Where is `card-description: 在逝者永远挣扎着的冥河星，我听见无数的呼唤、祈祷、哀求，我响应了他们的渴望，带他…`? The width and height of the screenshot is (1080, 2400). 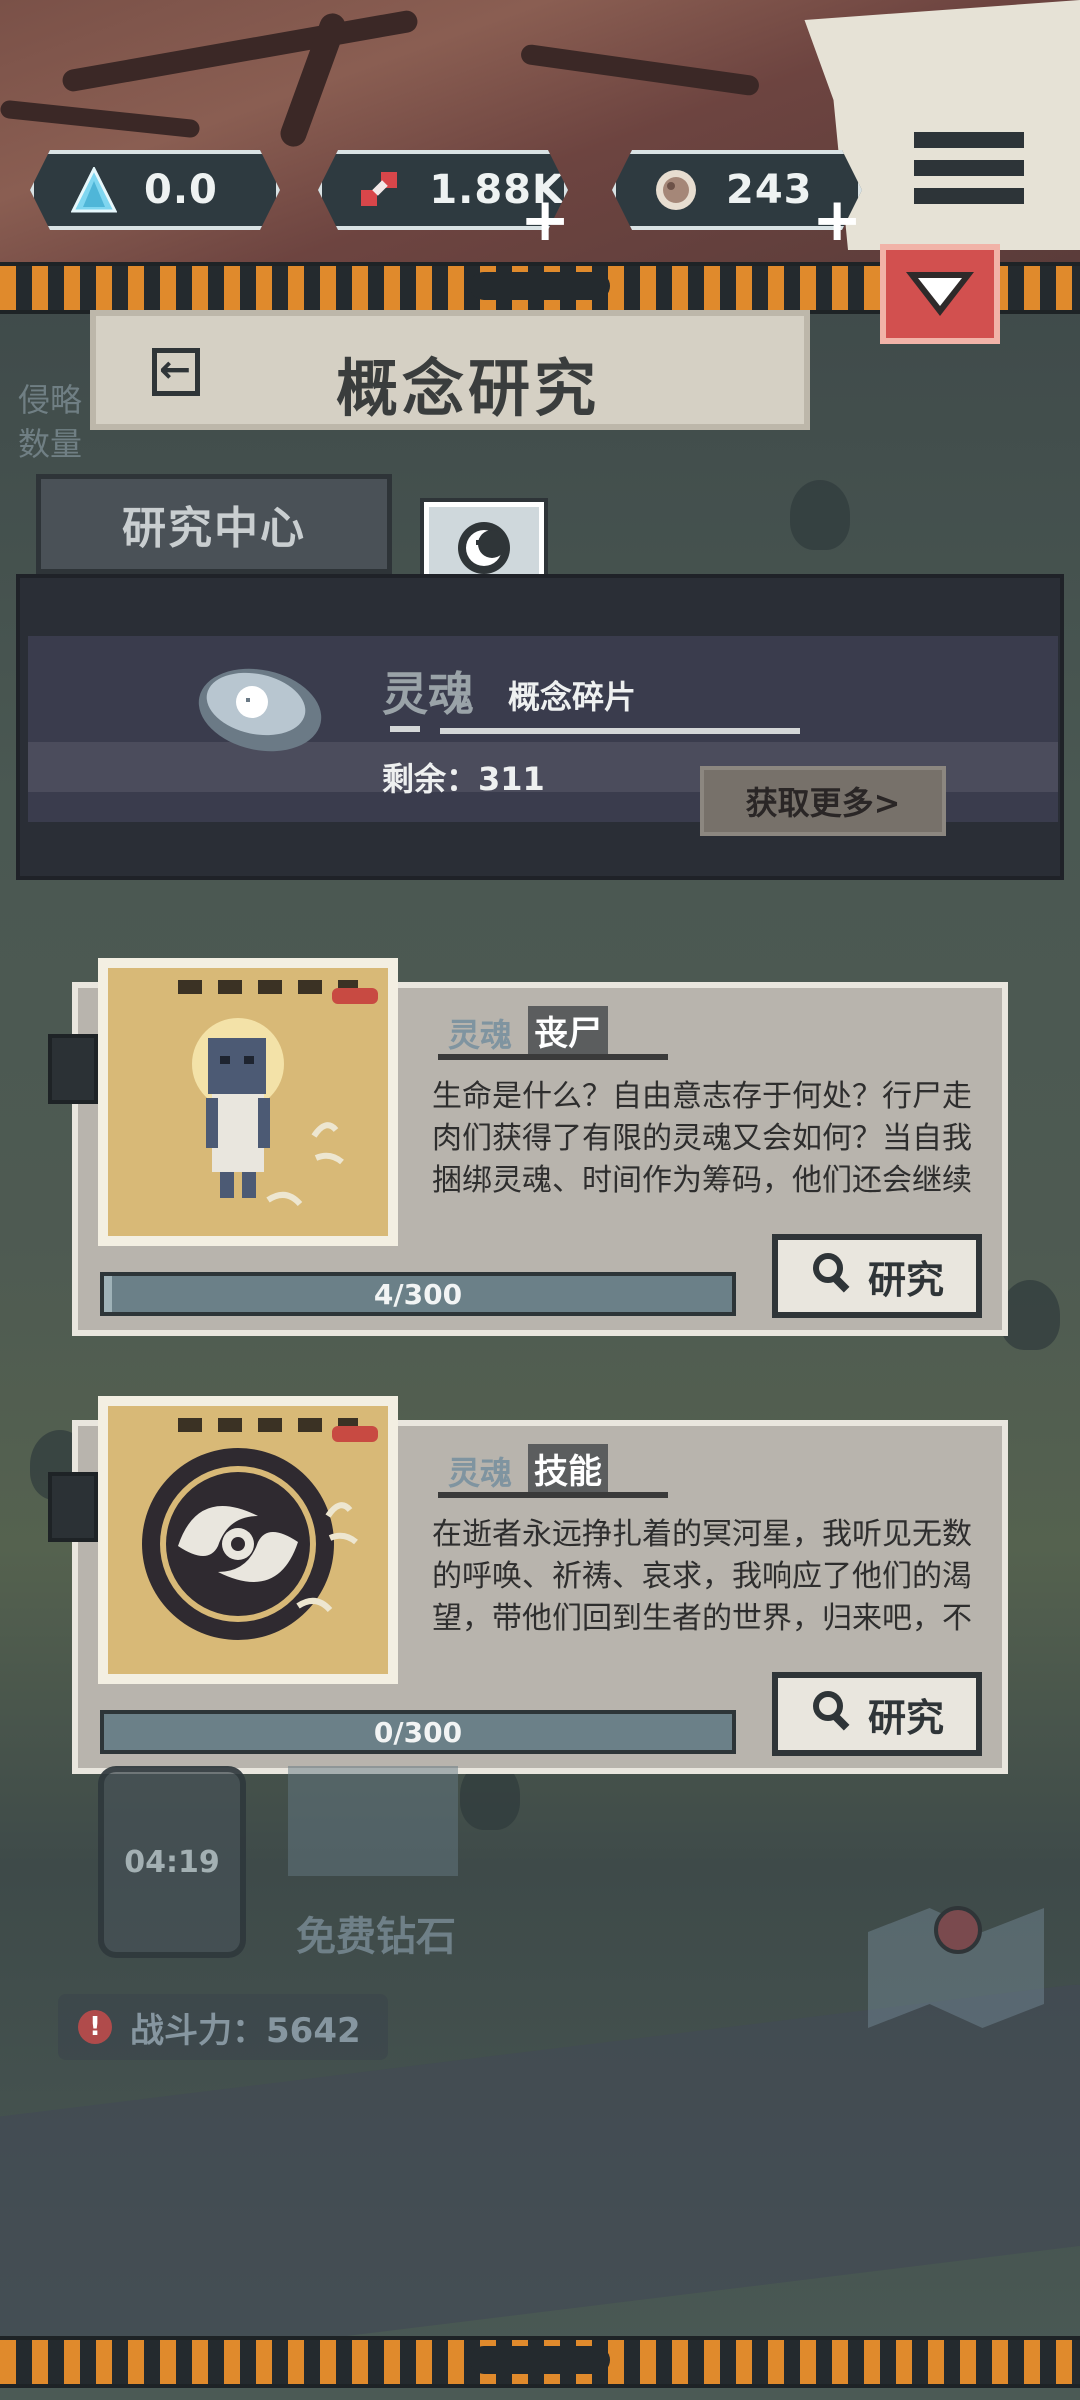
card-description: 在逝者永远挣扎着的冥河星，我听见无数的呼唤、祈祷、哀求，我响应了他们的渴望，带他… is located at coordinates (702, 1576).